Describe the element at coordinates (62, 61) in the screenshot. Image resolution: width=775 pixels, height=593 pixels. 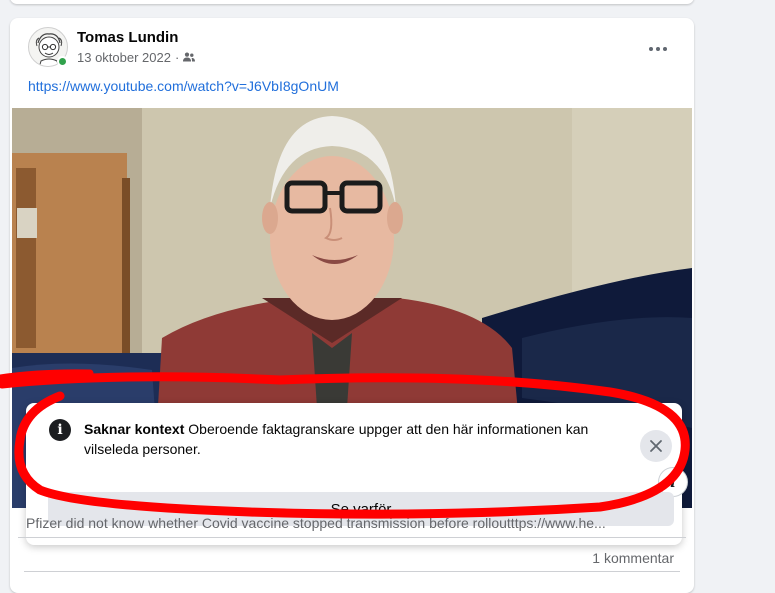
I see `online-status-indicator` at that location.